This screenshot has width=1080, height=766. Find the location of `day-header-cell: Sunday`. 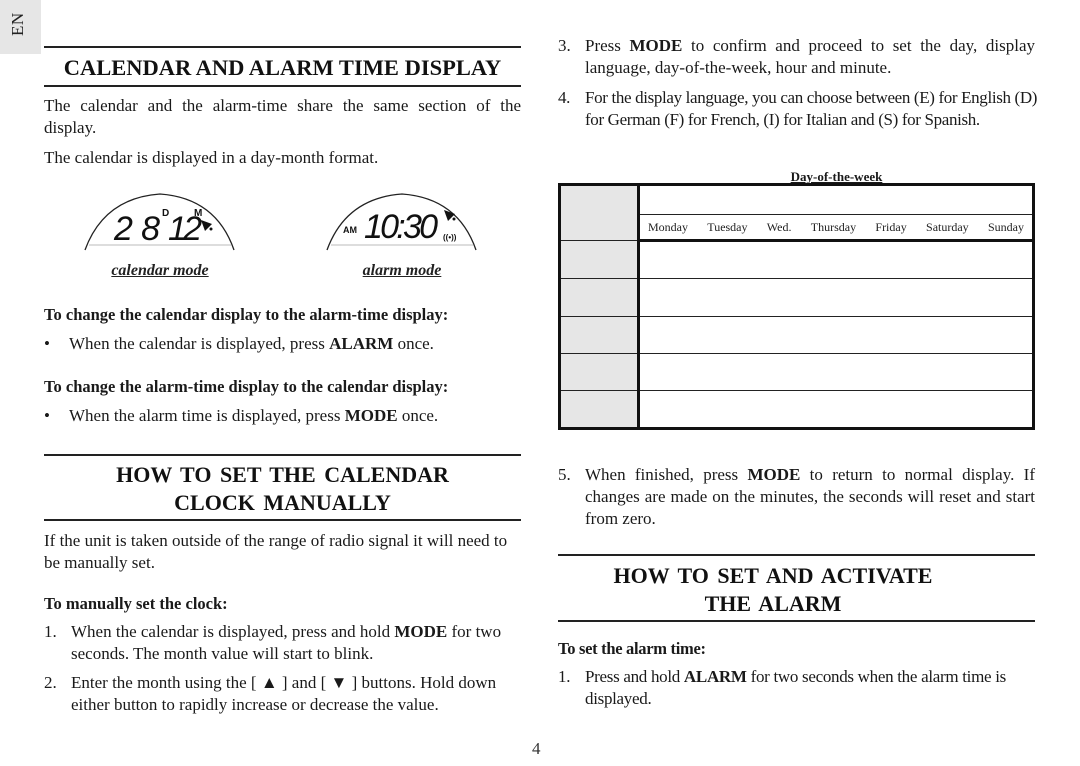

day-header-cell: Sunday is located at coordinates (1005, 226).